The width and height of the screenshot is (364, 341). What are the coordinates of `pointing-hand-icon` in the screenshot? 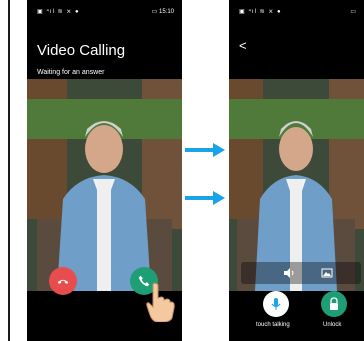 It's located at (160, 302).